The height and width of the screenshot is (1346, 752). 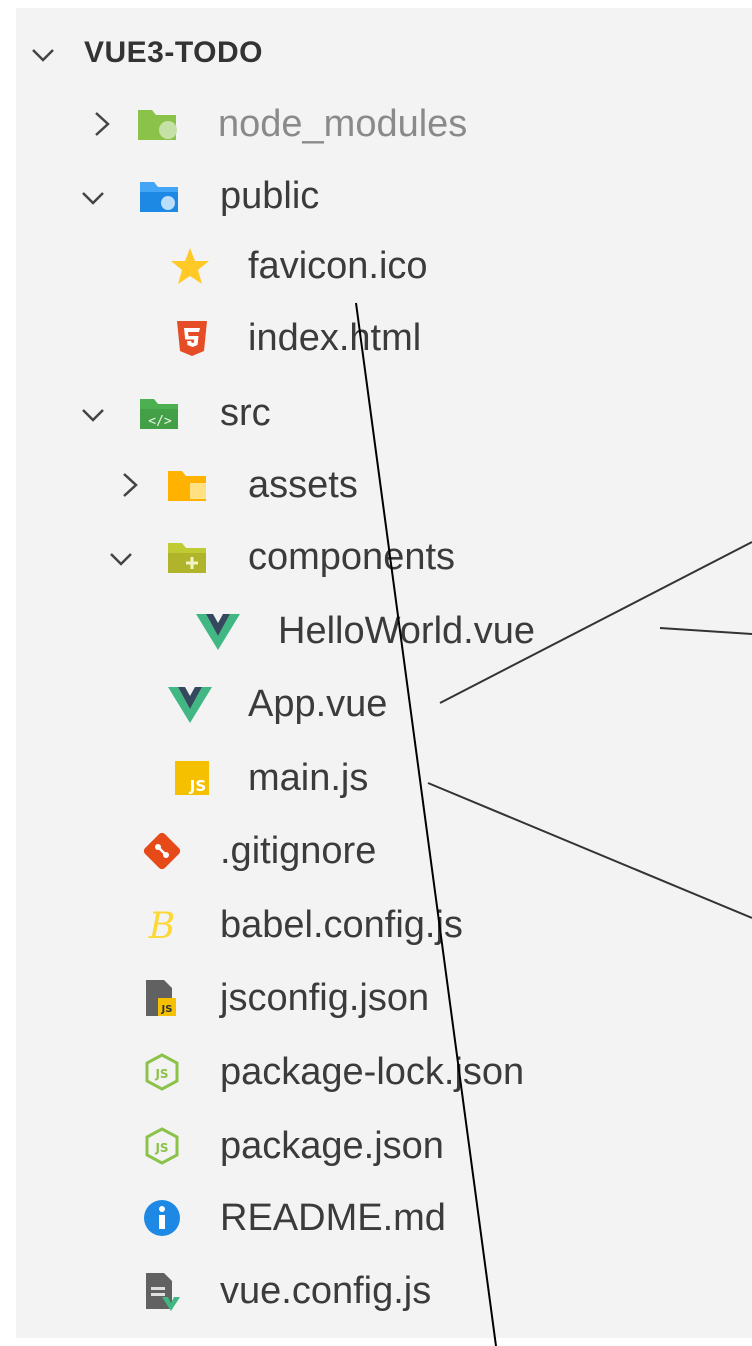 I want to click on star-icon, so click(x=190, y=266).